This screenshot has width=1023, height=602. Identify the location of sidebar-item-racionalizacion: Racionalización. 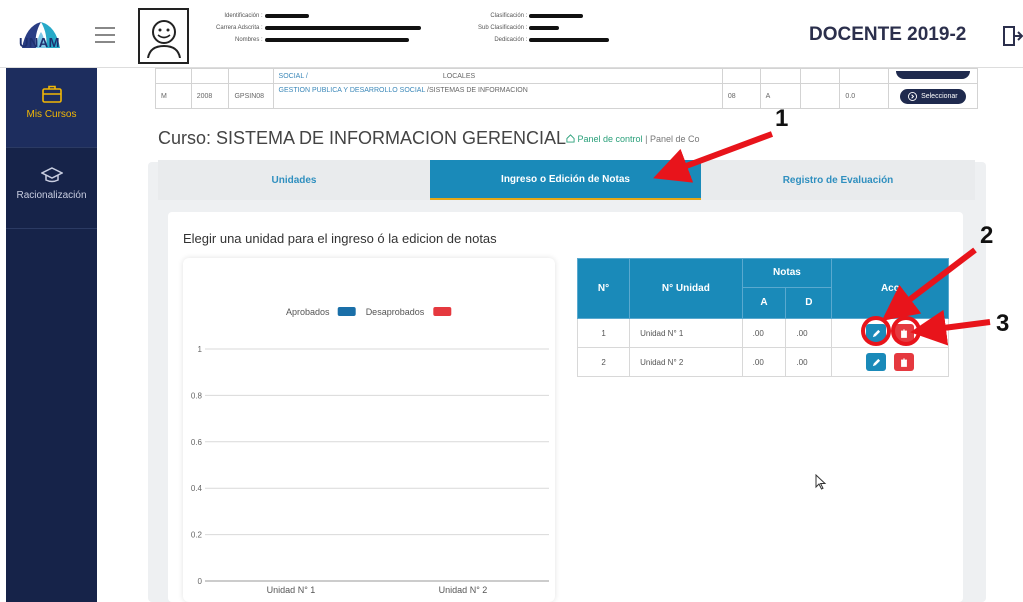
(51, 189).